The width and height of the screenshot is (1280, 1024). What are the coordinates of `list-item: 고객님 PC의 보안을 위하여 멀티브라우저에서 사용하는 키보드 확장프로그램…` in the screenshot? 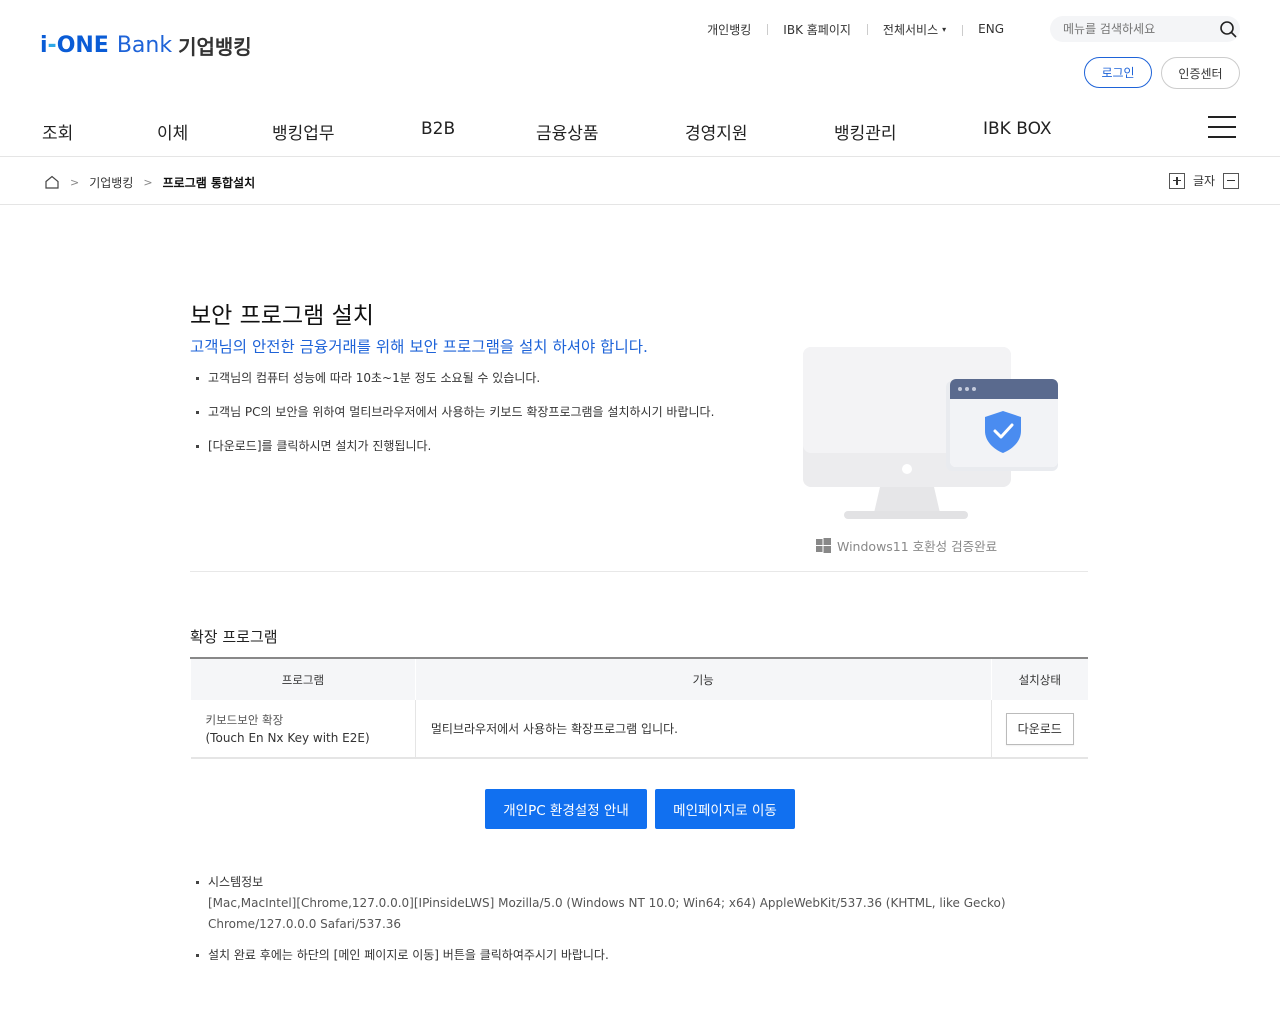 It's located at (455, 412).